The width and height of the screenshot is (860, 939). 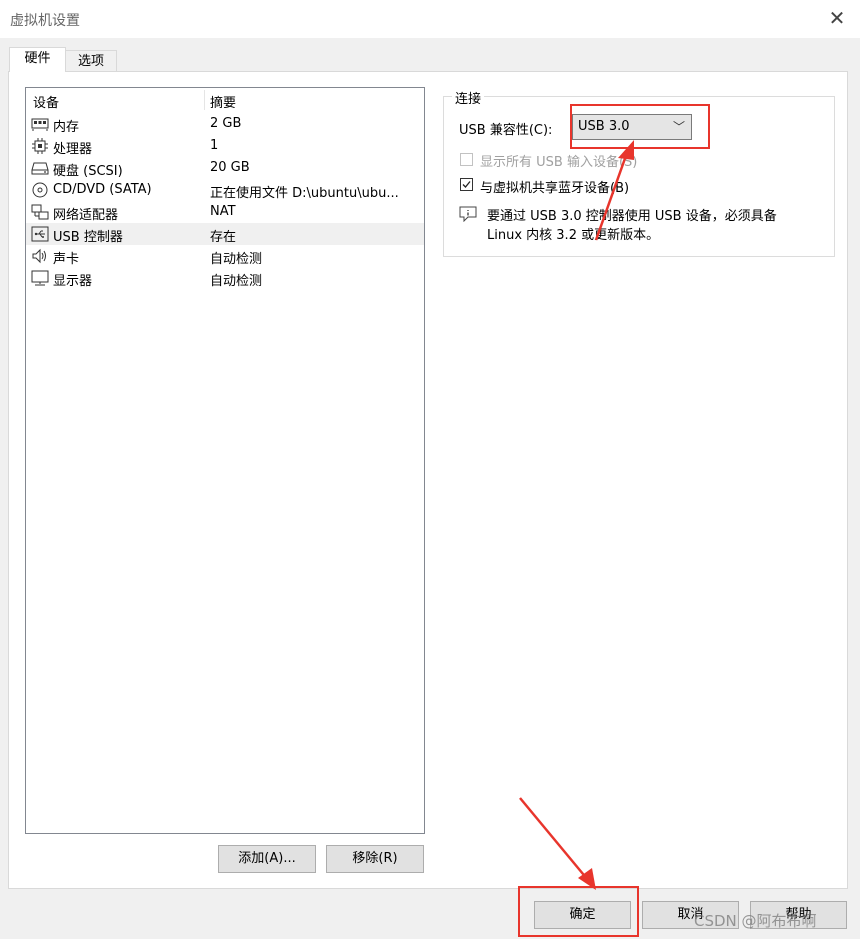 I want to click on hard-disk-icon, so click(x=40, y=168).